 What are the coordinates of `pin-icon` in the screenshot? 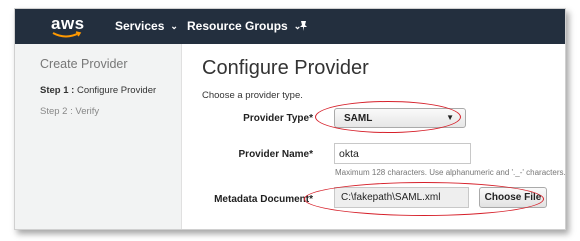 It's located at (303, 27).